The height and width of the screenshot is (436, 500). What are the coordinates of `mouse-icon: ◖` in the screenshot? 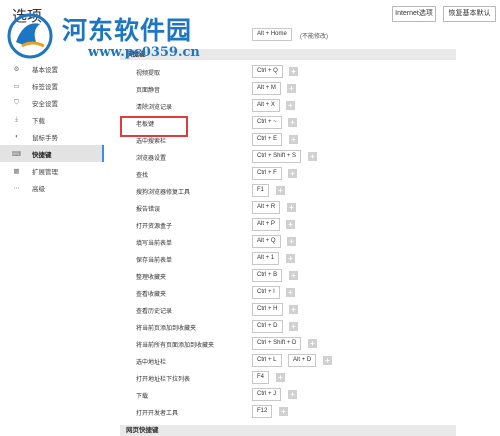 It's located at (16, 136).